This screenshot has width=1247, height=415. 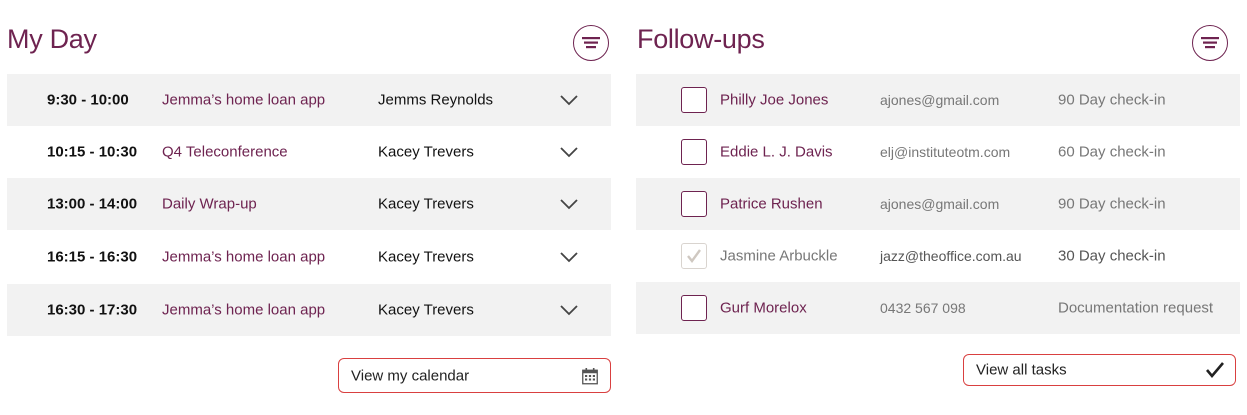 I want to click on follow-up-task: Documentation request, so click(x=1136, y=308).